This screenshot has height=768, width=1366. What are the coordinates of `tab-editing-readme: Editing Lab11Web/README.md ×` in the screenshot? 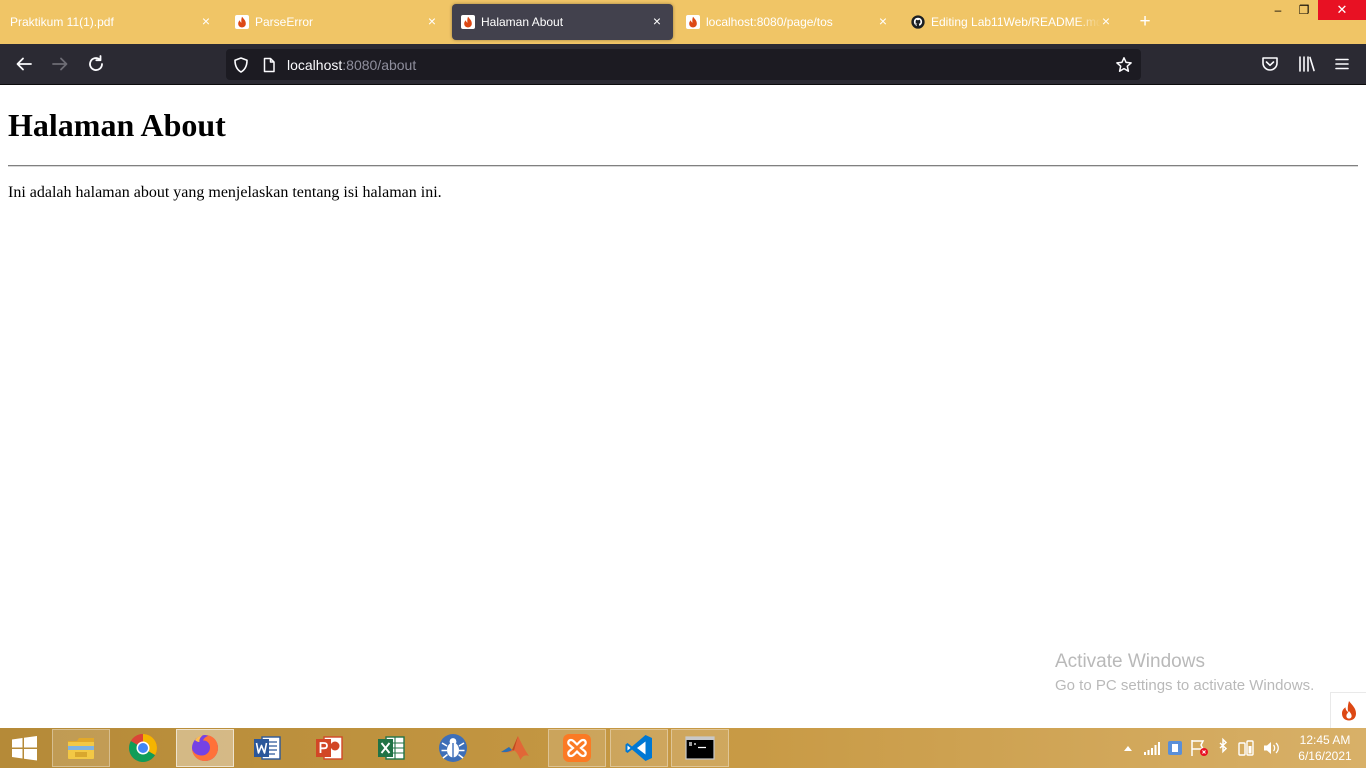 It's located at (1012, 22).